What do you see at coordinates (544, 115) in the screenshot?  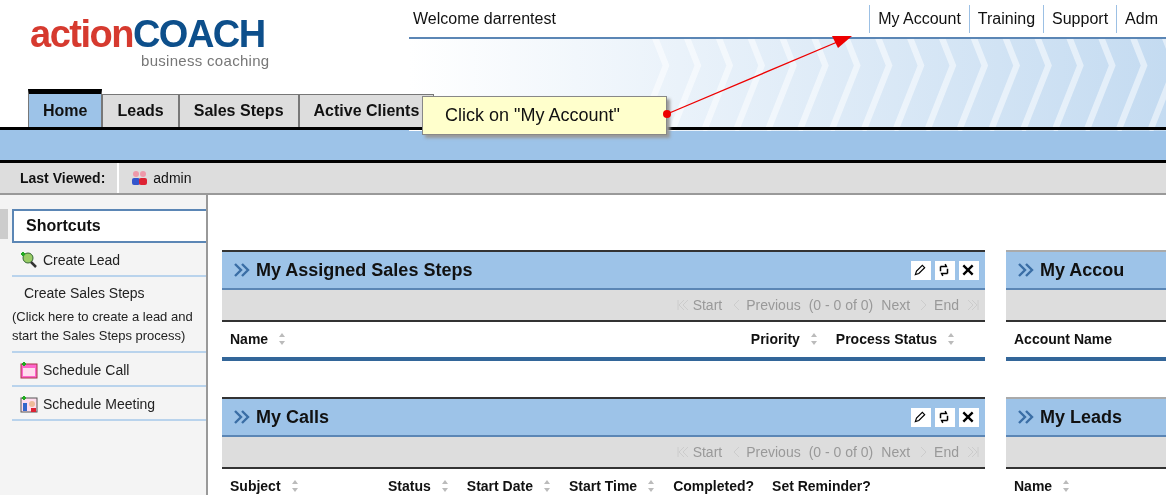 I see `callout: Click on "My Account"` at bounding box center [544, 115].